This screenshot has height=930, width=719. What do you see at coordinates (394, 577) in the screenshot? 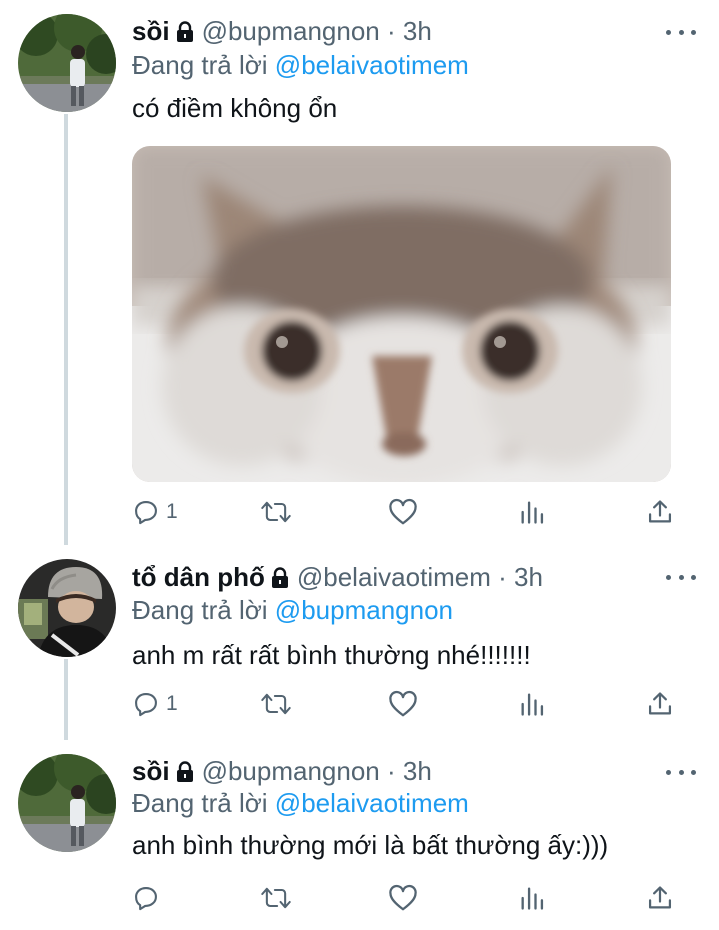
I see `username: @belaivaotimem` at bounding box center [394, 577].